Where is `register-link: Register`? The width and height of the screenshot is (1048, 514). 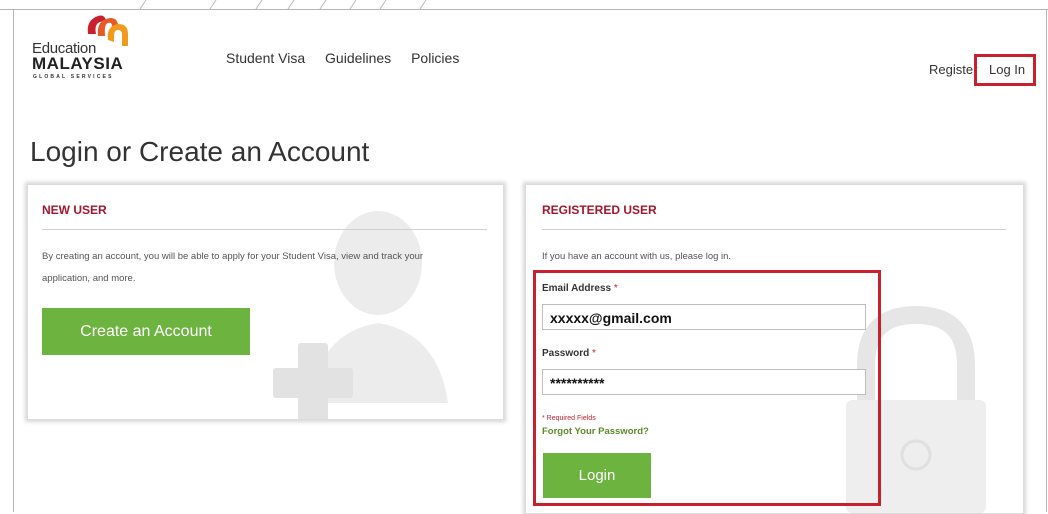
register-link: Register is located at coordinates (953, 69).